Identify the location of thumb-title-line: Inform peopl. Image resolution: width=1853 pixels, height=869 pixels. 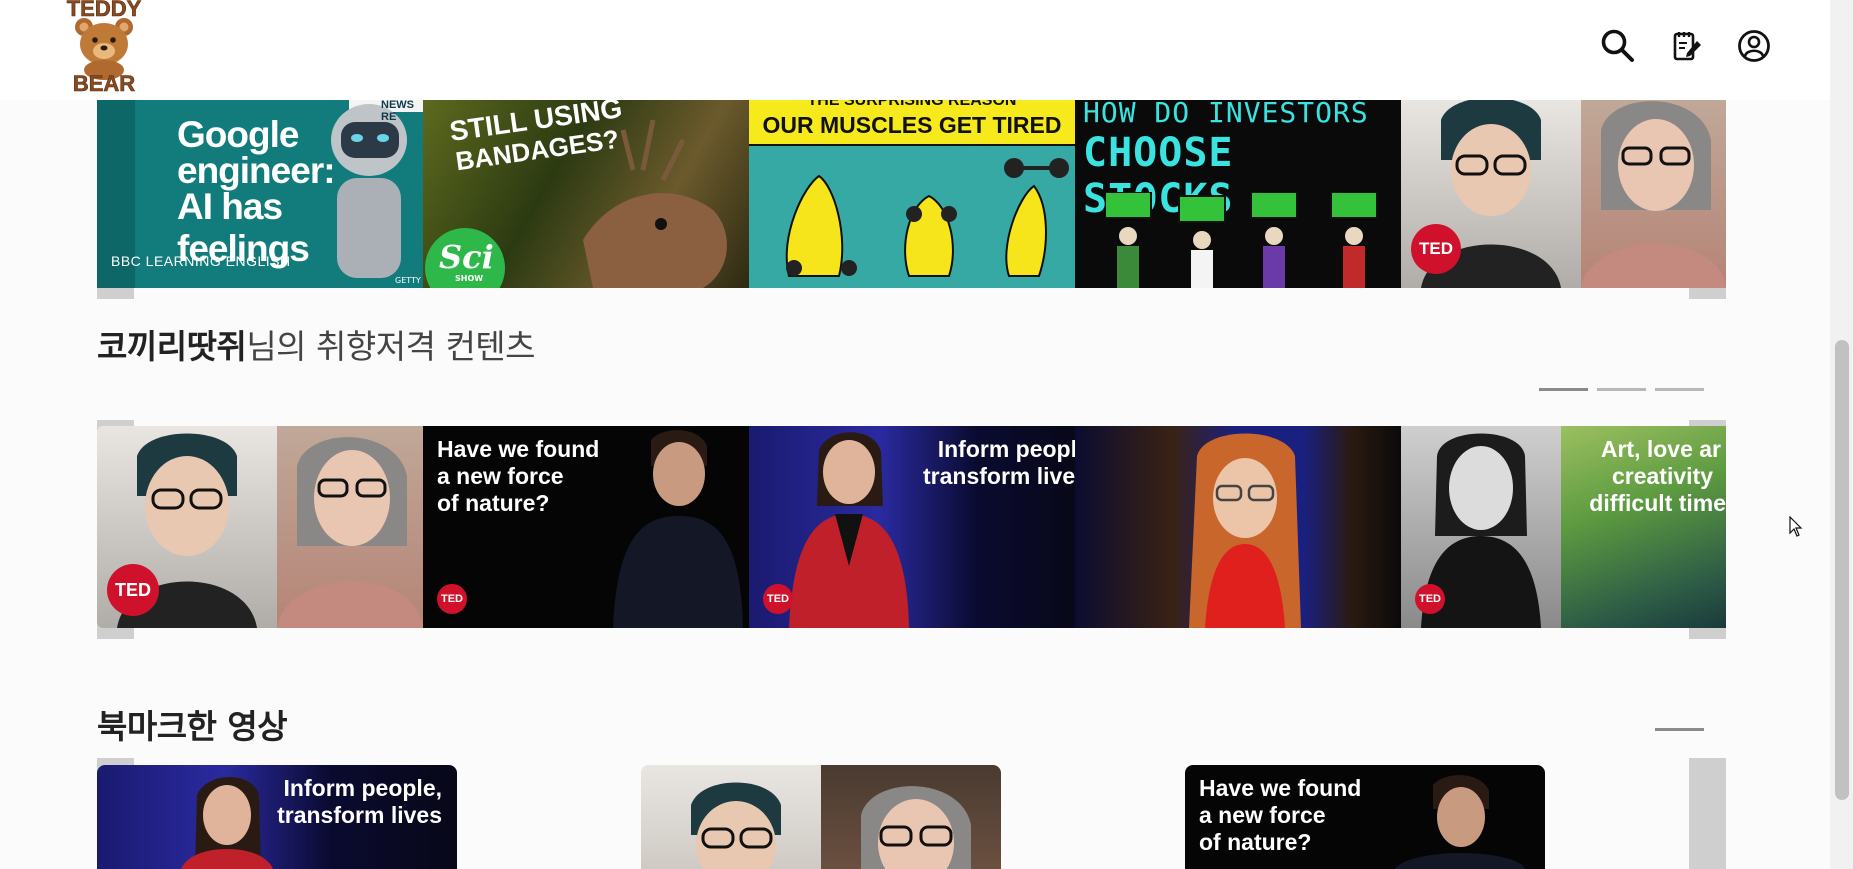
(1006, 449).